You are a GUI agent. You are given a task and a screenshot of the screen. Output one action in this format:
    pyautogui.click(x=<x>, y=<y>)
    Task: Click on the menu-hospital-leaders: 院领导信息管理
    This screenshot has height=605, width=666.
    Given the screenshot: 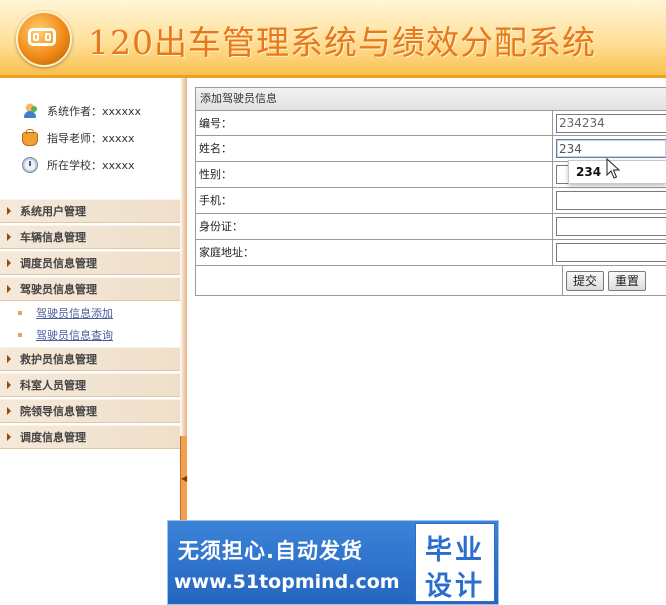 What is the action you would take?
    pyautogui.click(x=90, y=411)
    